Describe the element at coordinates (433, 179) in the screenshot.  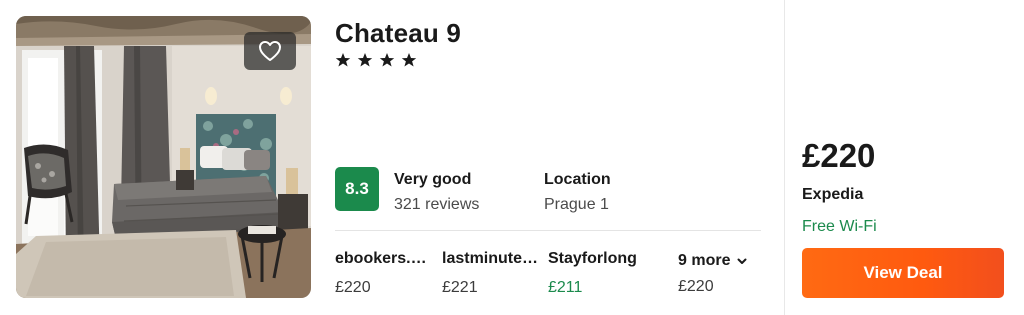
I see `rating-label: Very good` at that location.